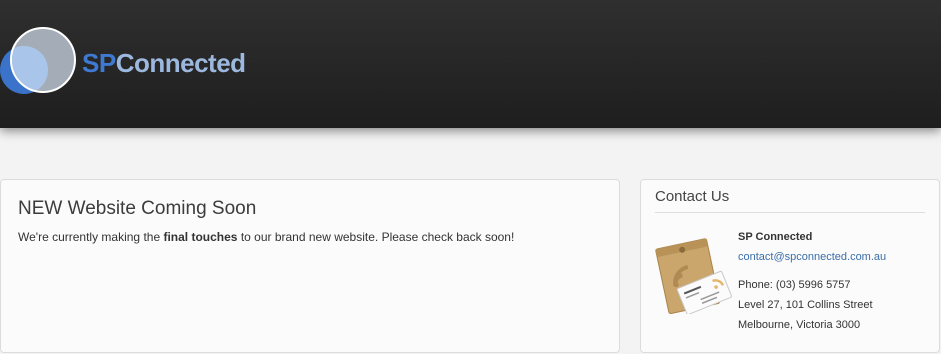 This screenshot has width=941, height=354. I want to click on logo-text-connected: Connected, so click(180, 63).